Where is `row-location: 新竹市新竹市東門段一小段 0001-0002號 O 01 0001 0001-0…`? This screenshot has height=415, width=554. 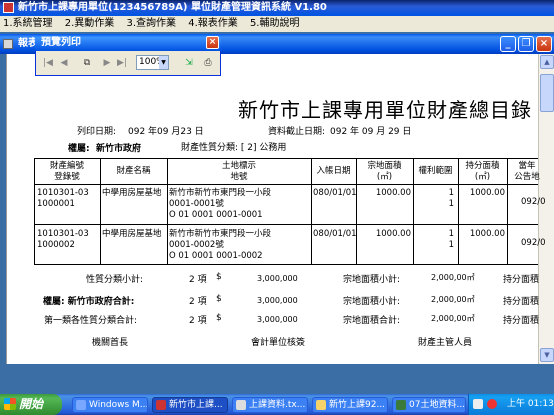
row-location: 新竹市新竹市東門段一小段 0001-0002號 O 01 0001 0001-0… is located at coordinates (220, 245).